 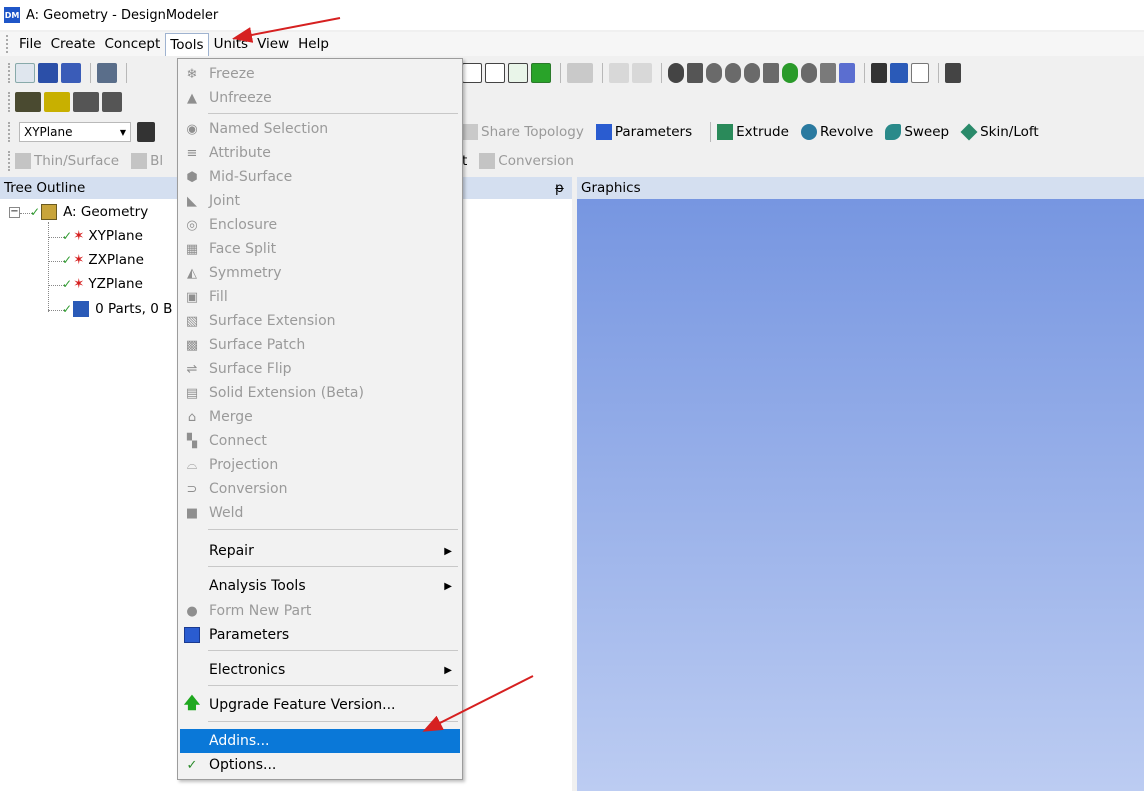 I want to click on pin-icon: ᵽ, so click(x=559, y=188).